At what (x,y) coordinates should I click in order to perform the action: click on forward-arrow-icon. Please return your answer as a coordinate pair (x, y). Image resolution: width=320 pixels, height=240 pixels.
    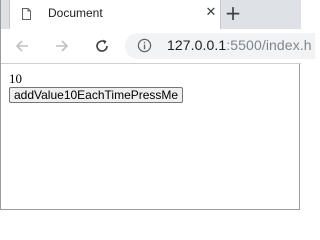
    Looking at the image, I should click on (62, 46).